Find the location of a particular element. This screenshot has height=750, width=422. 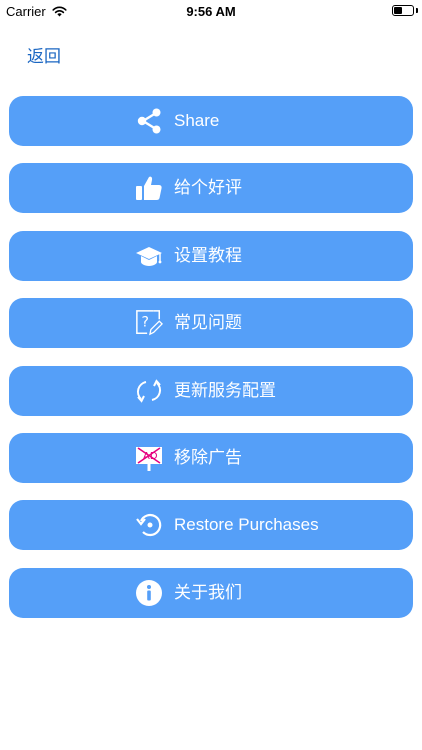

info-icon is located at coordinates (149, 593).